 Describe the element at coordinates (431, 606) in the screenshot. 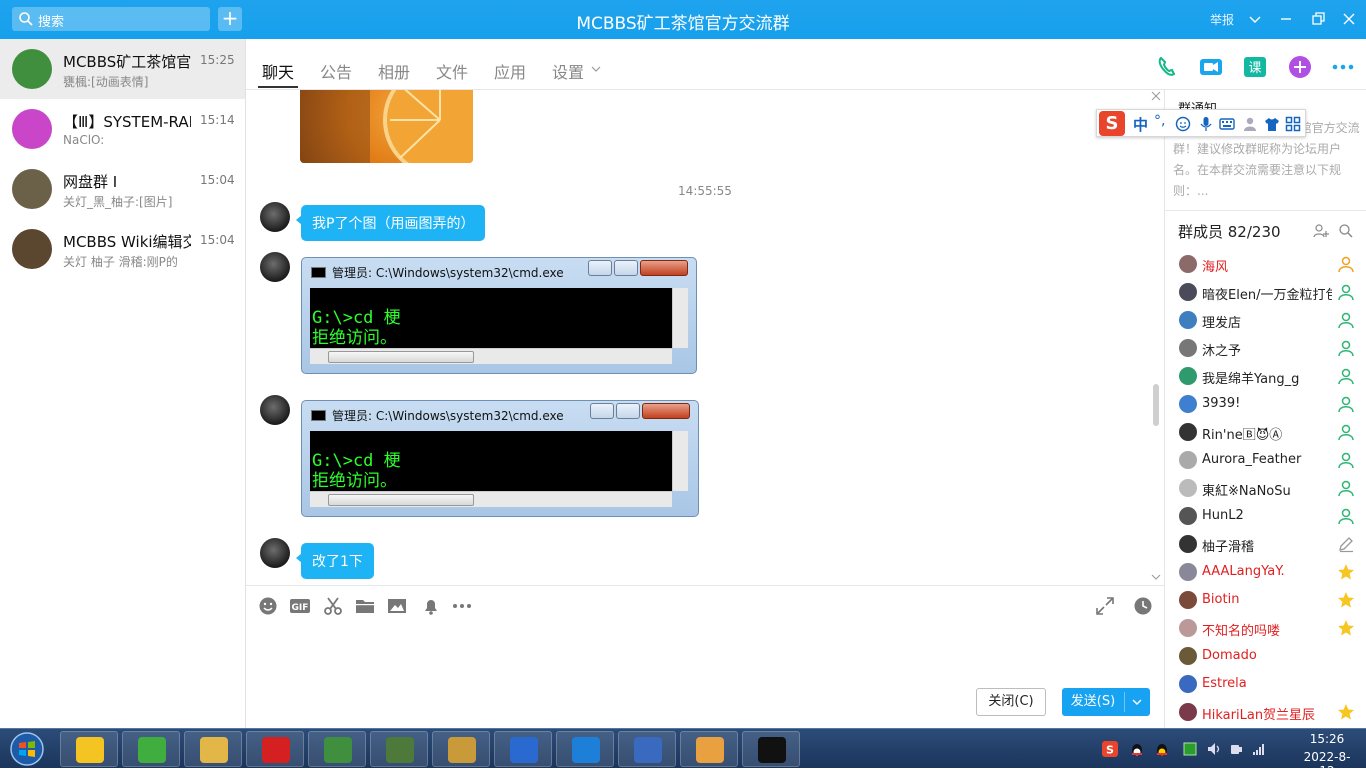

I see `bell-icon` at that location.